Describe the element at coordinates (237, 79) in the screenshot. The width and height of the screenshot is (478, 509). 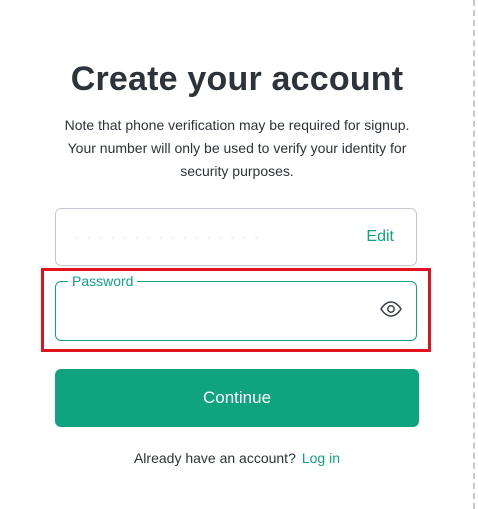
I see `page-title: Create your account` at that location.